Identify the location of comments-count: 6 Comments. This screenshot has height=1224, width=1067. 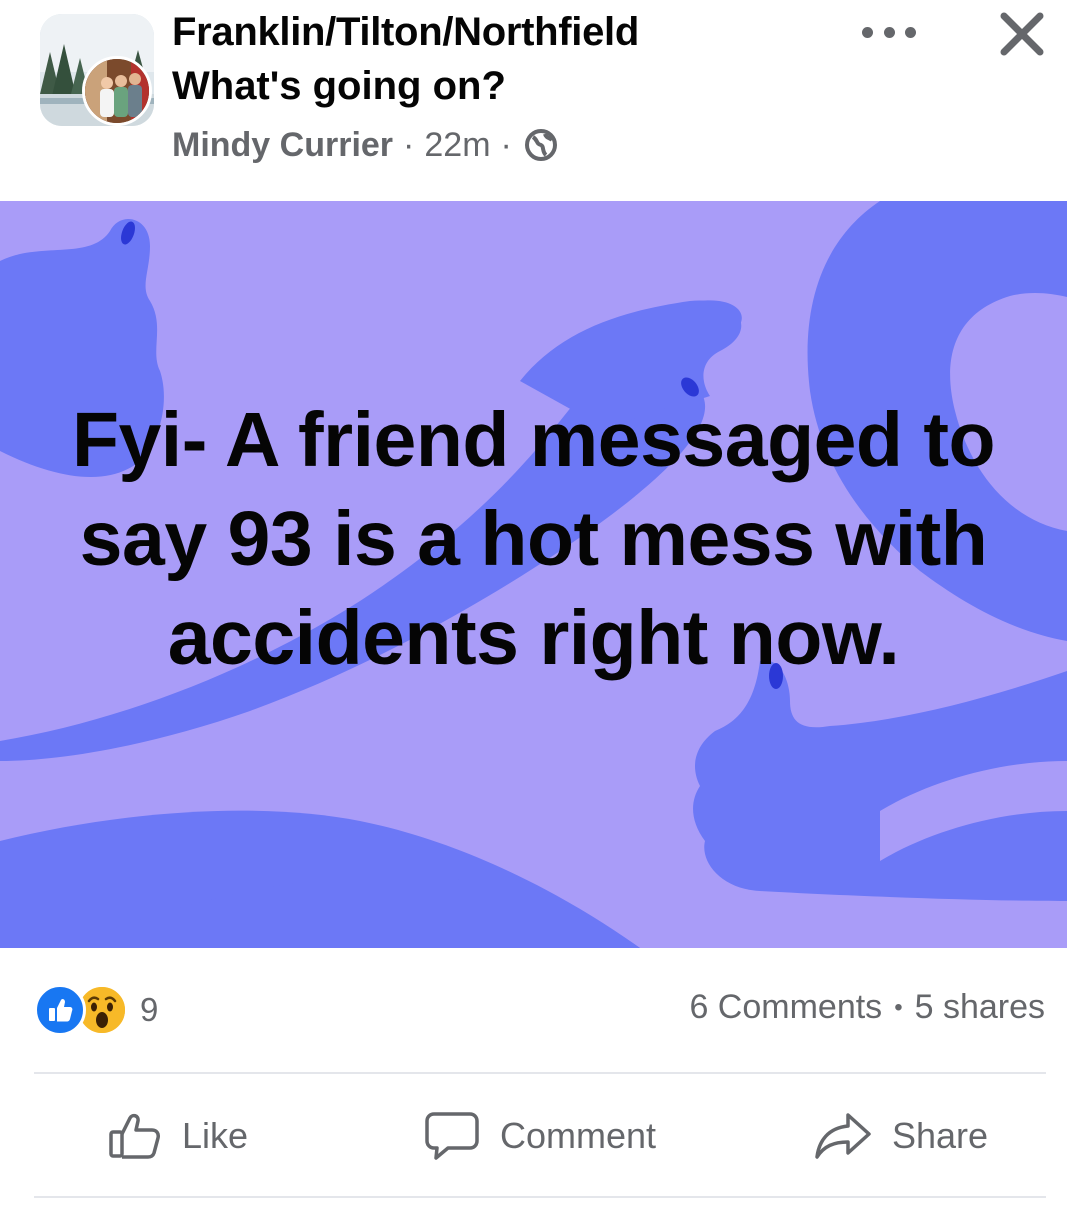
(785, 1007).